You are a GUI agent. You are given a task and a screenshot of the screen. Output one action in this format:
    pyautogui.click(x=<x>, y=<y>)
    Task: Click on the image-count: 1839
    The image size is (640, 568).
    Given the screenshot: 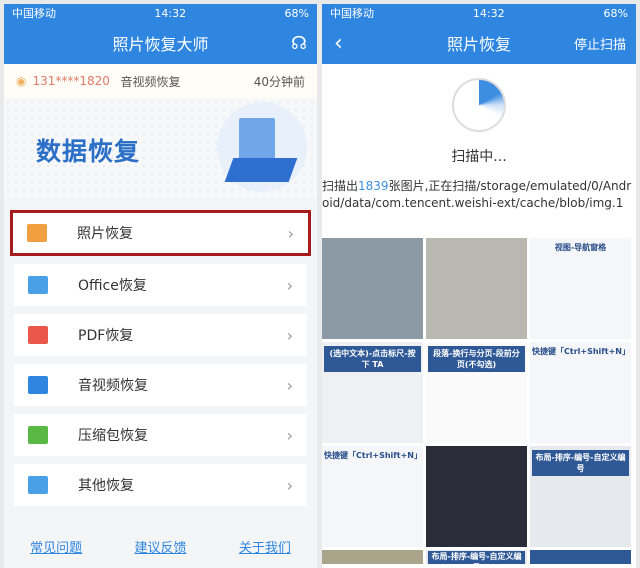 What is the action you would take?
    pyautogui.click(x=373, y=186)
    